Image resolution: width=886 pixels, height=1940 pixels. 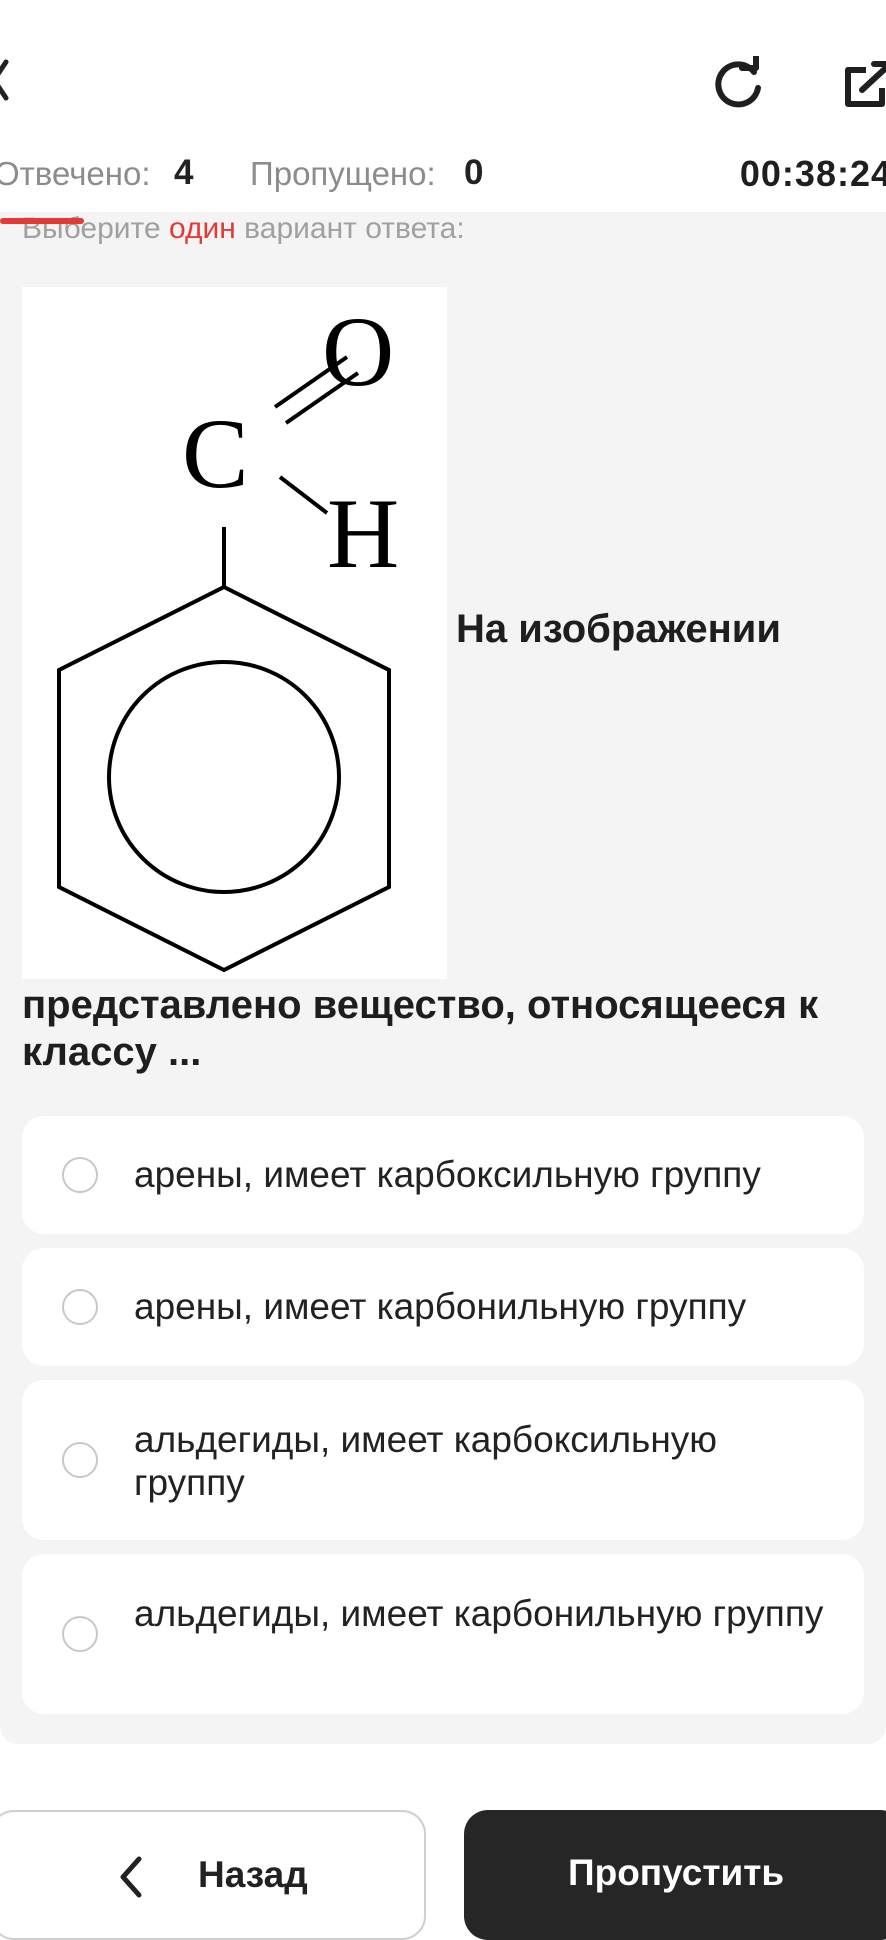 I want to click on quiz-stats: Отвечено: 4 Пропущено: 0 00:38:24, so click(x=443, y=176).